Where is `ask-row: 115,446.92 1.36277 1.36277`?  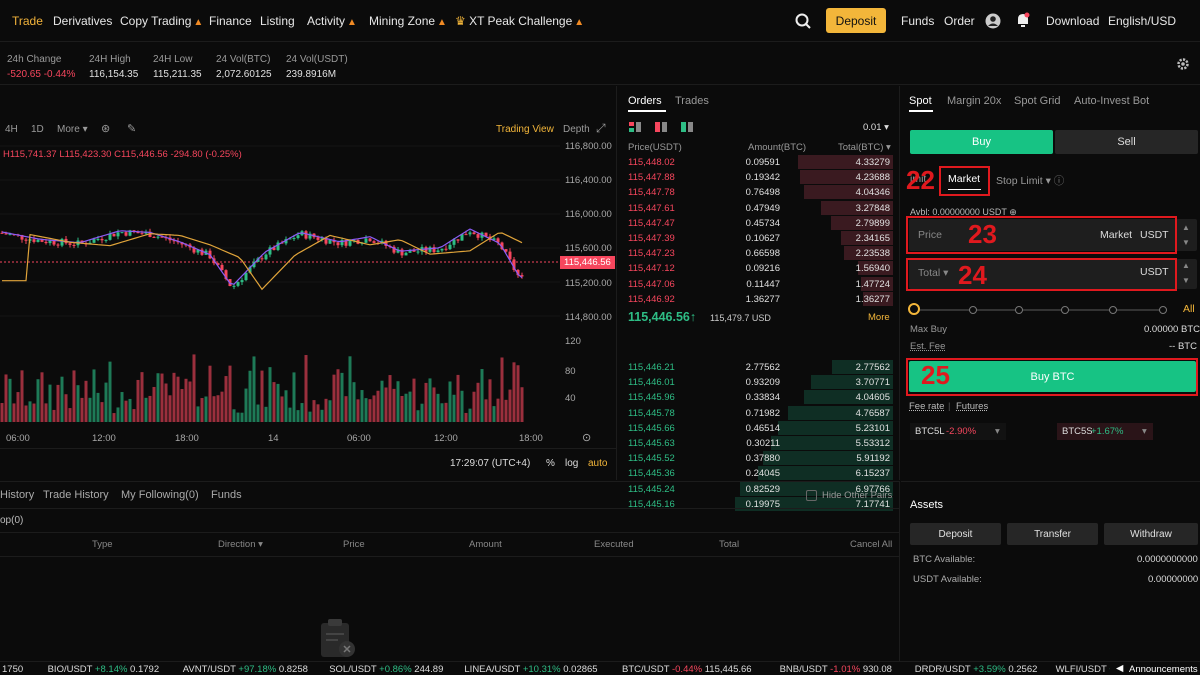 ask-row: 115,446.92 1.36277 1.36277 is located at coordinates (759, 299).